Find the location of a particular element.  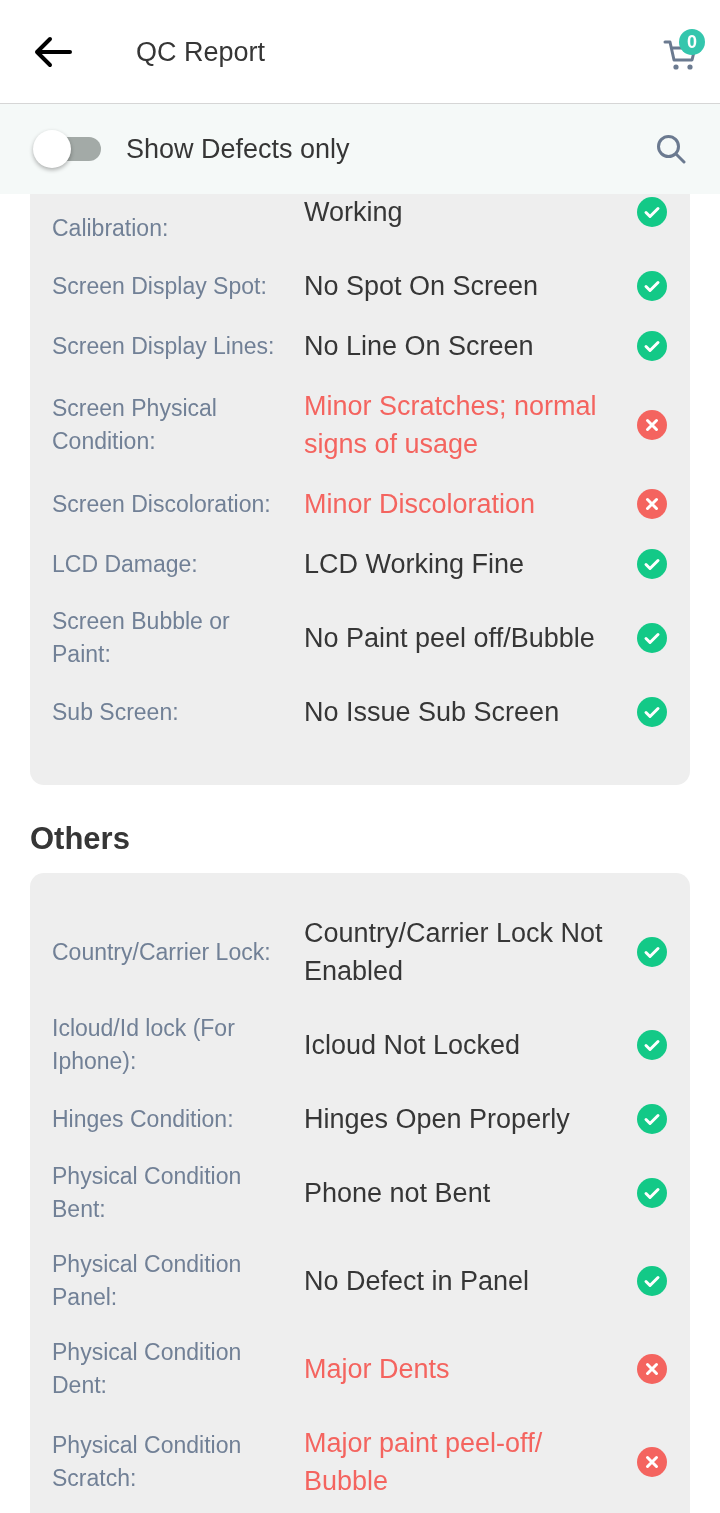

filter-label: Show Defects only is located at coordinates (238, 149).